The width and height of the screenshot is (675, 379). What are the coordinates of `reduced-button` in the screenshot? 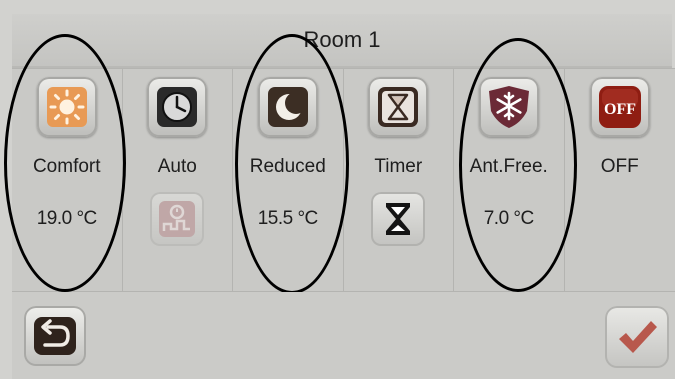 It's located at (287, 107).